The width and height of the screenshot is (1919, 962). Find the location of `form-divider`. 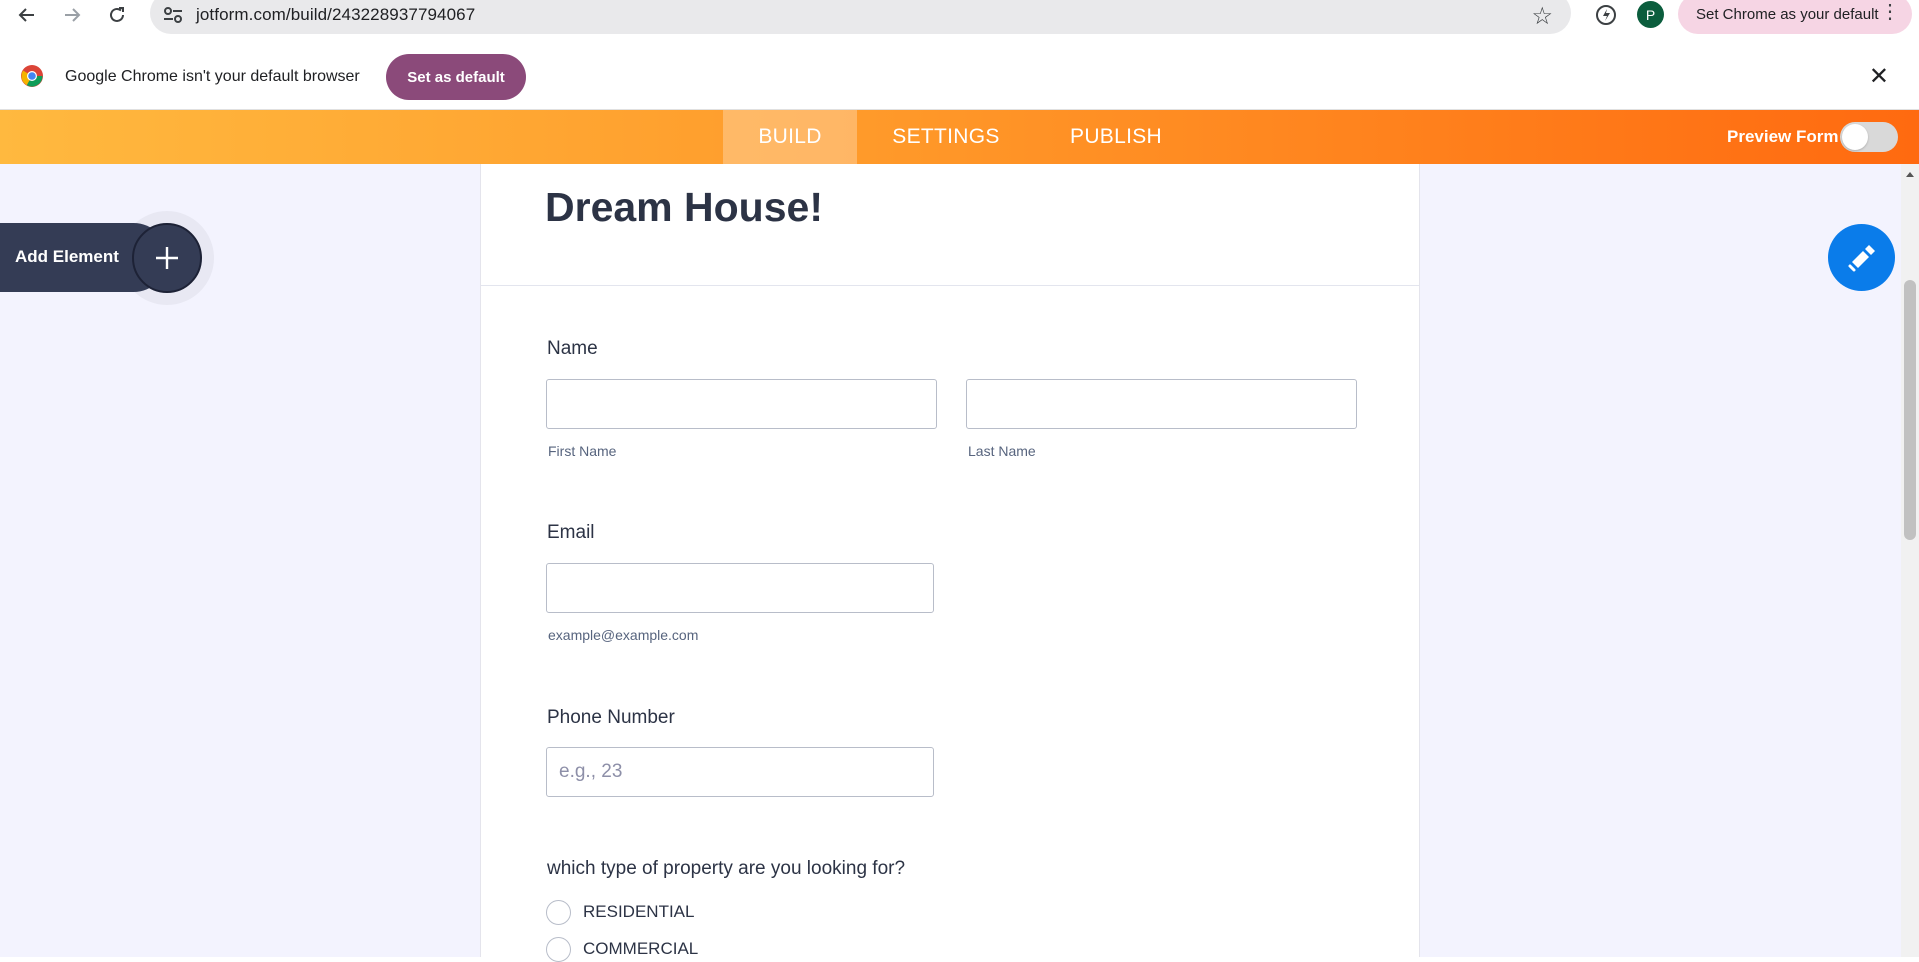

form-divider is located at coordinates (950, 285).